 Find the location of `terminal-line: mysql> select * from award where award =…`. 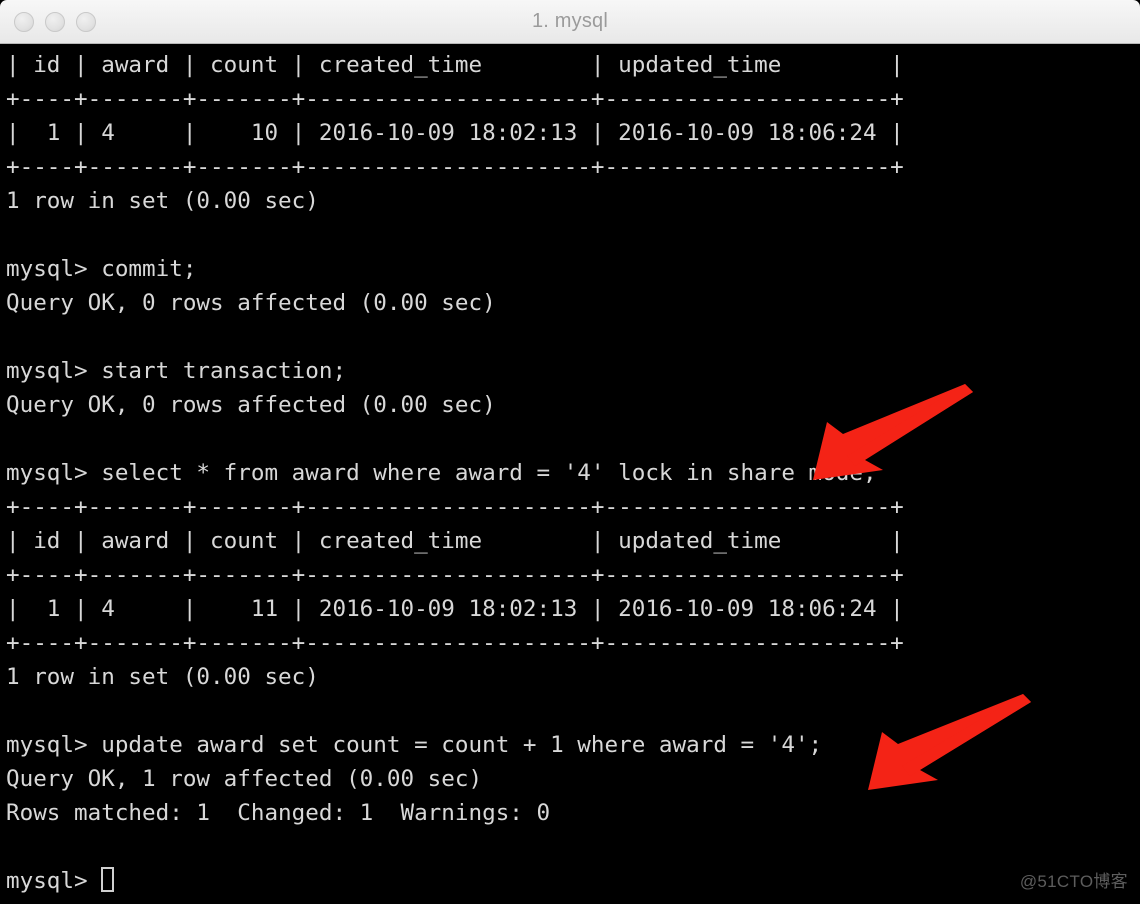

terminal-line: mysql> select * from award where award =… is located at coordinates (441, 473).